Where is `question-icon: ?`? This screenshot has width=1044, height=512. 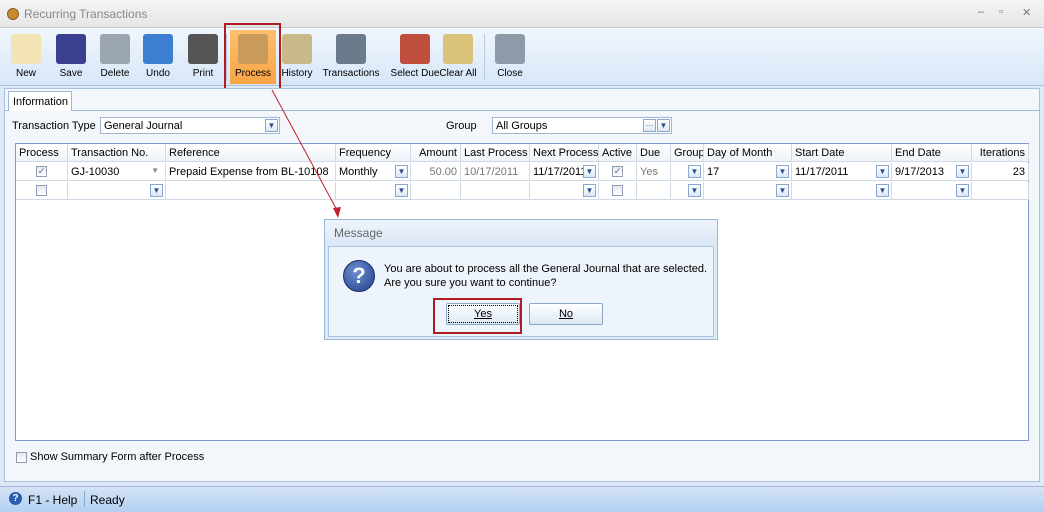
question-icon: ? is located at coordinates (359, 276).